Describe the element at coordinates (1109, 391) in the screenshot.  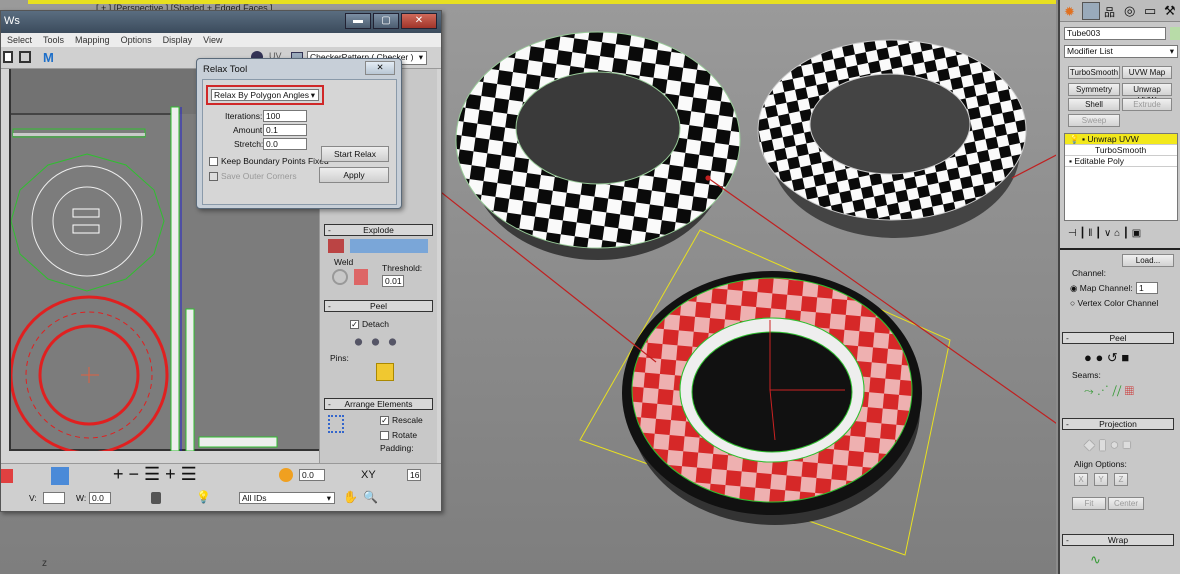
I see `seam-tools-icons: ⤳ ⋰ ⧸⧸ ▦` at that location.